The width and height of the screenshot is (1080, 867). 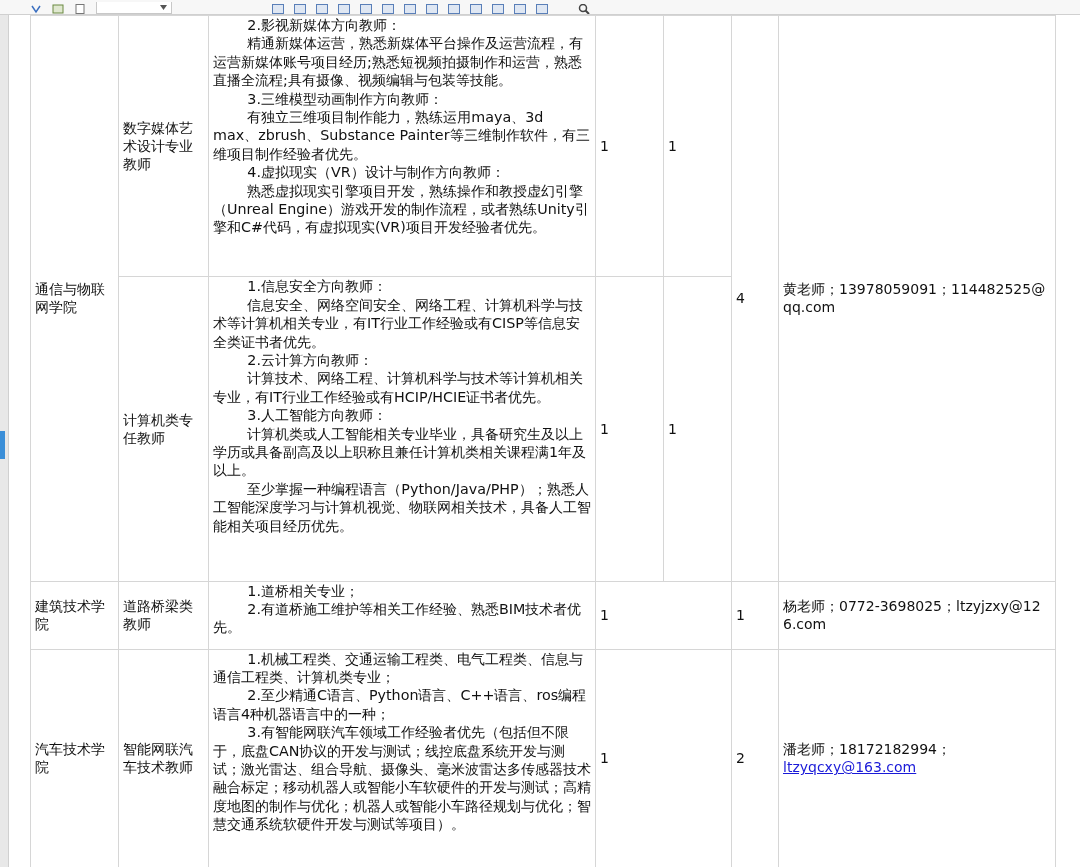 What do you see at coordinates (74, 615) in the screenshot?
I see `college-cell: 建筑技术学院` at bounding box center [74, 615].